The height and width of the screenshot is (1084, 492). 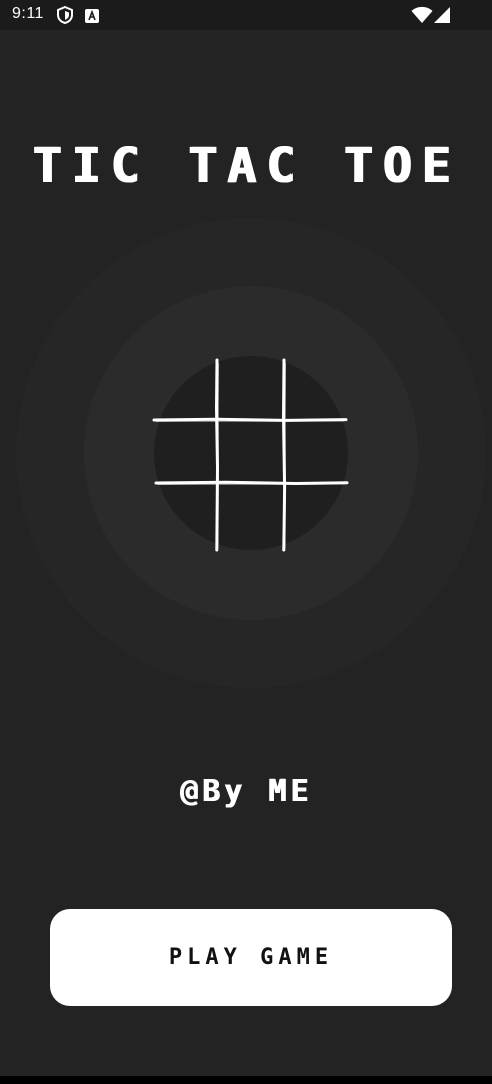 What do you see at coordinates (246, 166) in the screenshot?
I see `game-title: TIC TAC TOE` at bounding box center [246, 166].